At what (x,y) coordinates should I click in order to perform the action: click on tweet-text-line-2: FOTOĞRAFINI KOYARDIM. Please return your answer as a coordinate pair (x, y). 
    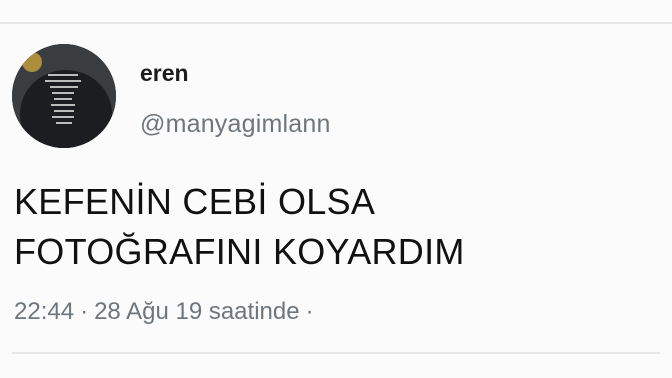
    Looking at the image, I should click on (239, 251).